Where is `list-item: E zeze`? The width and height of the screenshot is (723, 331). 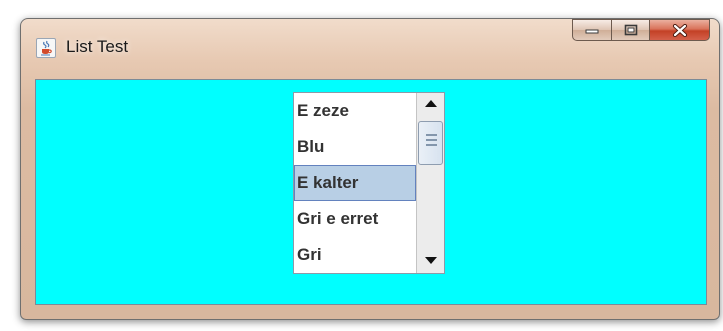
list-item: E zeze is located at coordinates (355, 111).